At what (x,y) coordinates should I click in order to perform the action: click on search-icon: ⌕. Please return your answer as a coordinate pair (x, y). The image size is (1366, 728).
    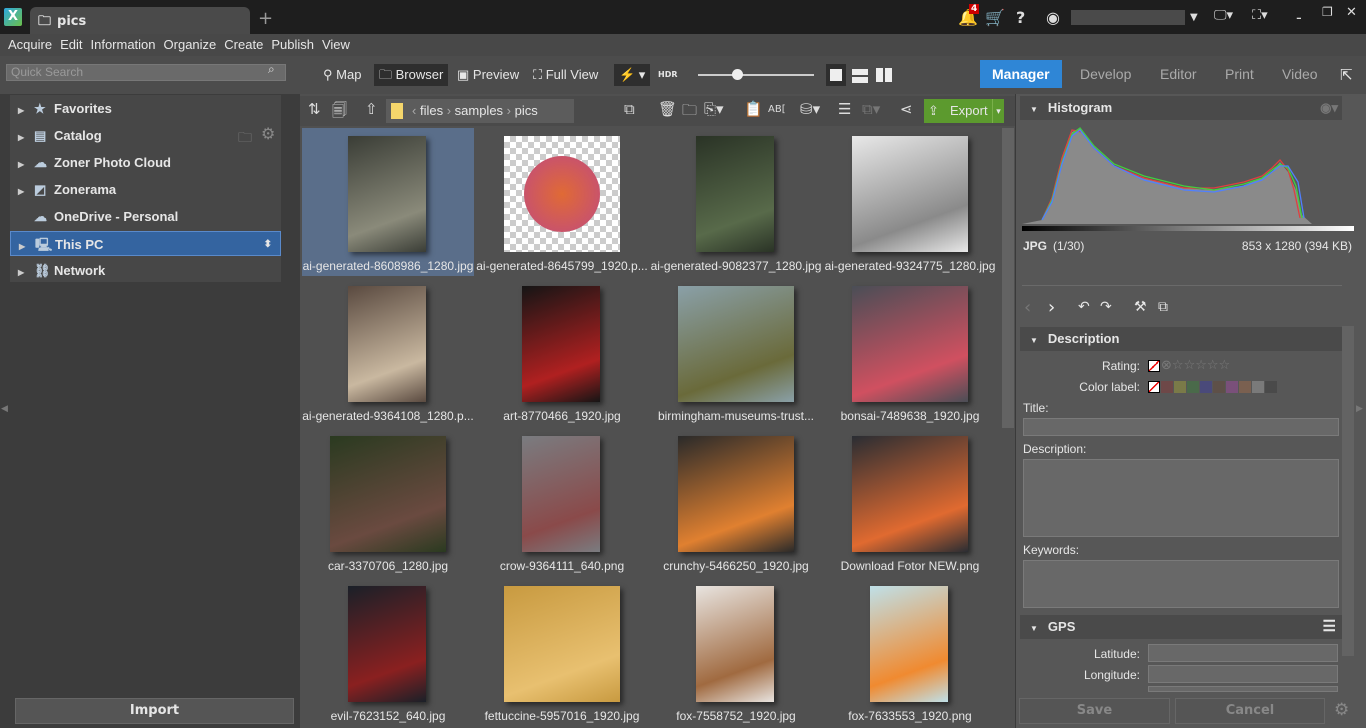
    Looking at the image, I should click on (271, 69).